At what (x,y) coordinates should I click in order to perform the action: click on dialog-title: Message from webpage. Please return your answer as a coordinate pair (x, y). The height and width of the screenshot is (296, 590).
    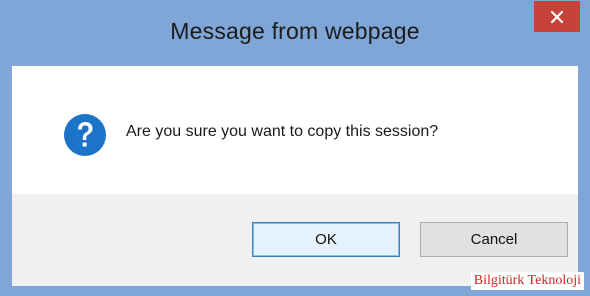
    Looking at the image, I should click on (295, 31).